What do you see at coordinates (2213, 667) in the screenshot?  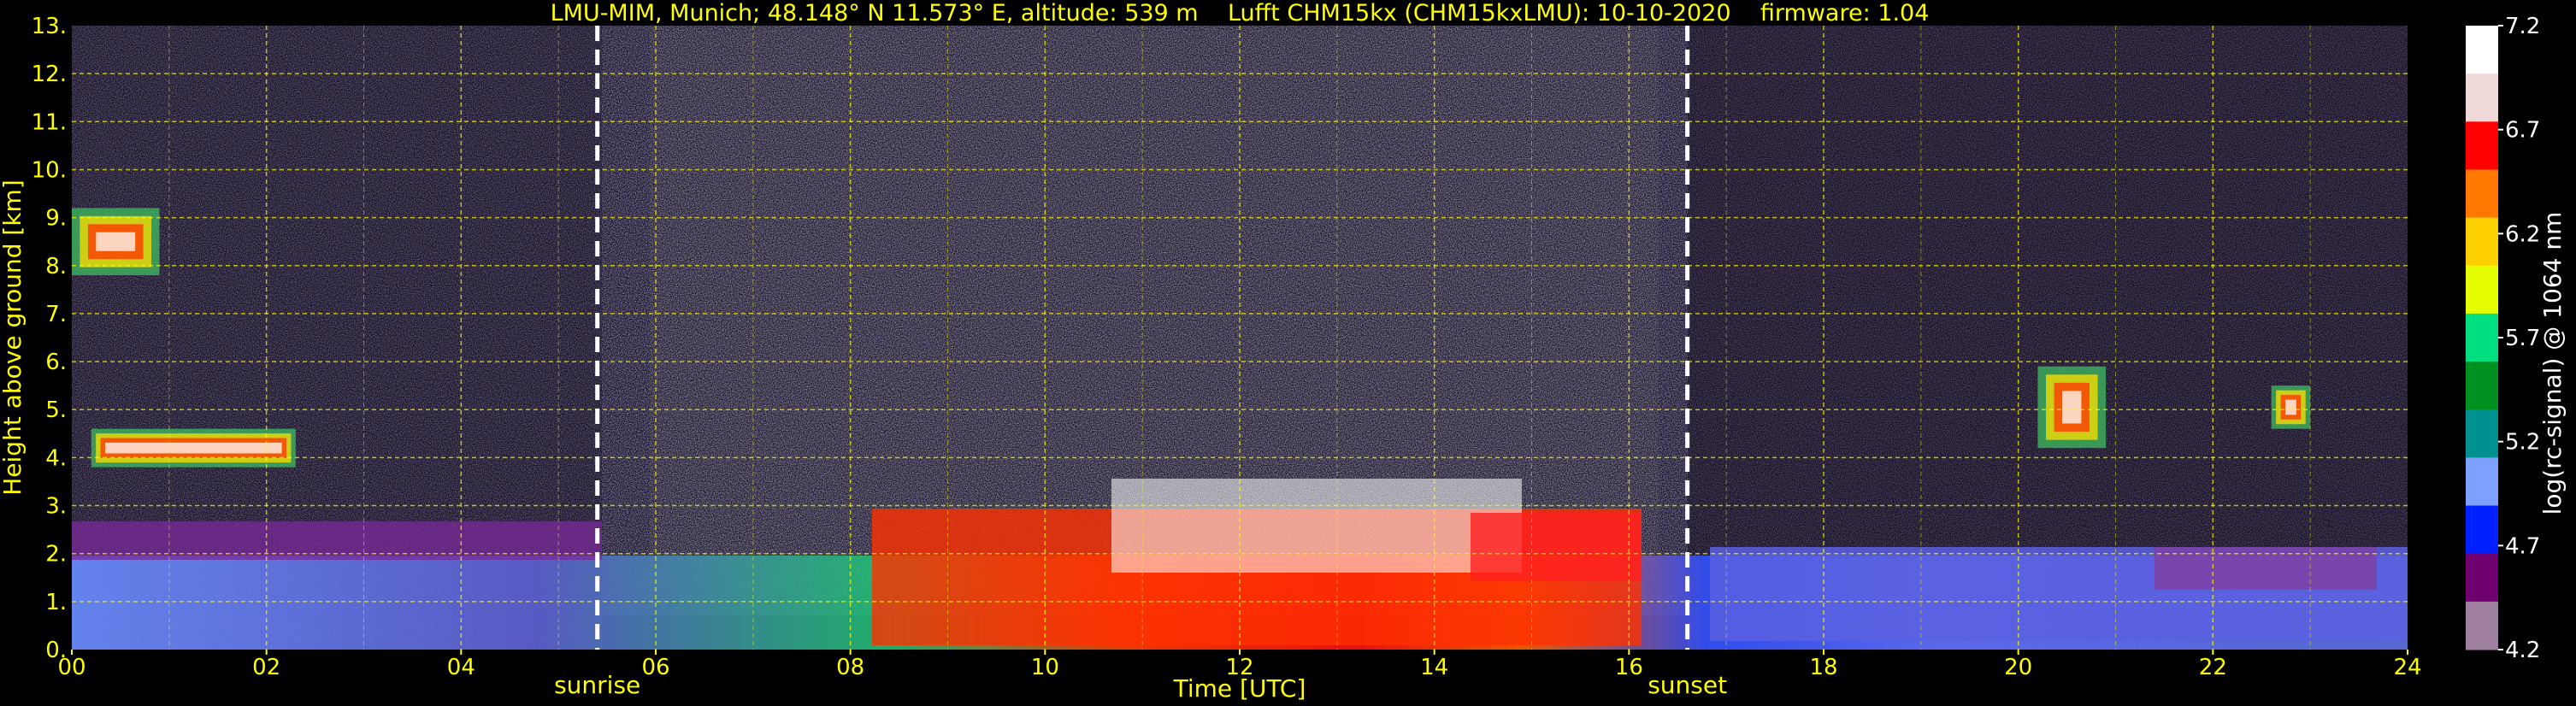 I see `x-tick-label: 22` at bounding box center [2213, 667].